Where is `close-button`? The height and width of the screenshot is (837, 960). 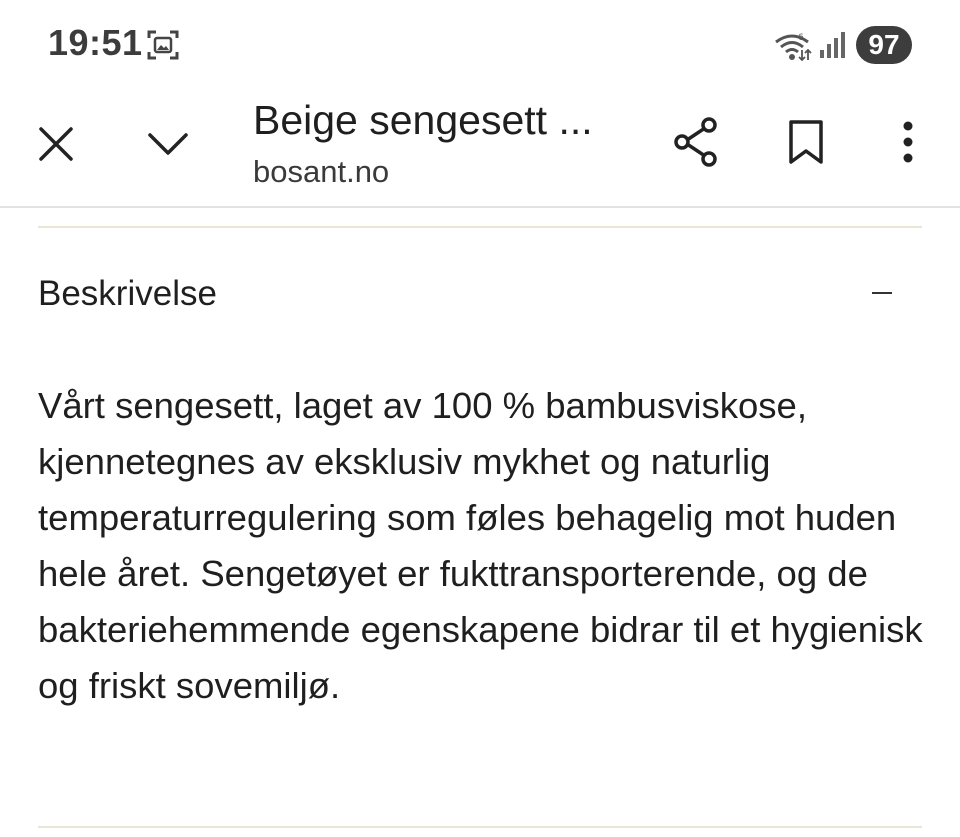
close-button is located at coordinates (56, 144).